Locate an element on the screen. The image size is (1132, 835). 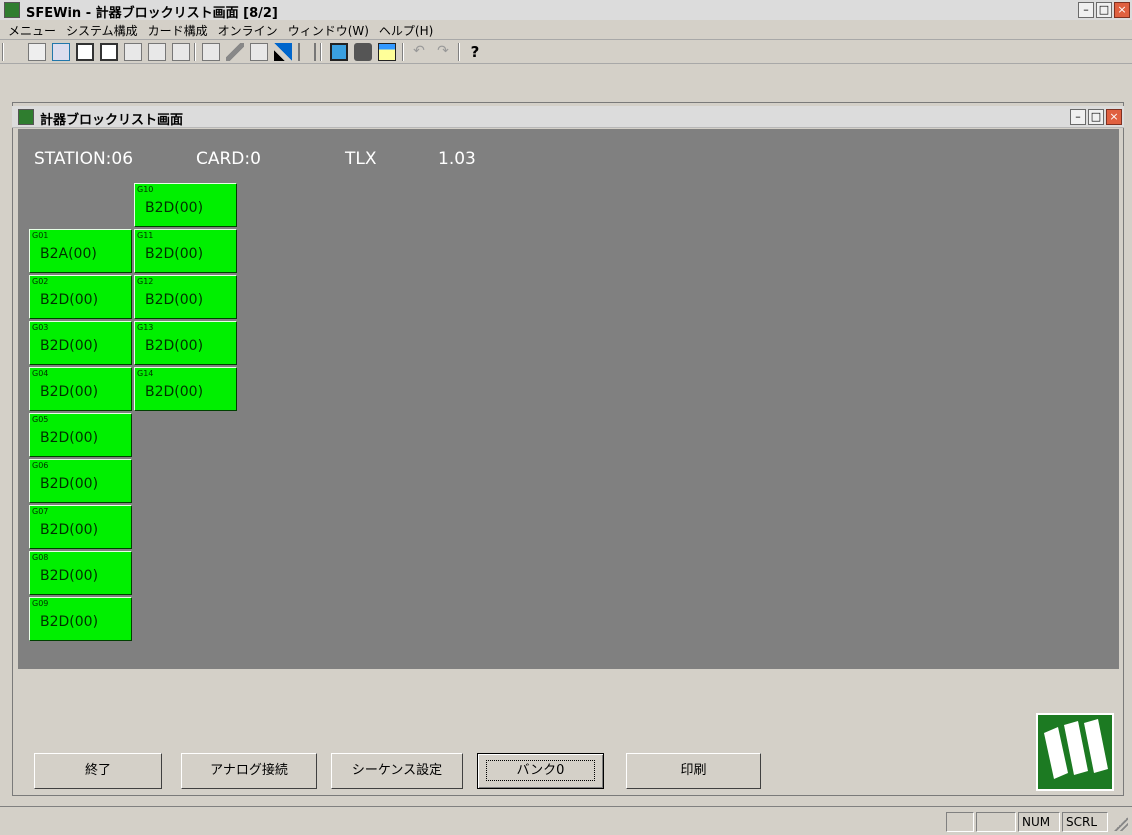
instrument-block: G11 B2D(00) is located at coordinates (185, 251).